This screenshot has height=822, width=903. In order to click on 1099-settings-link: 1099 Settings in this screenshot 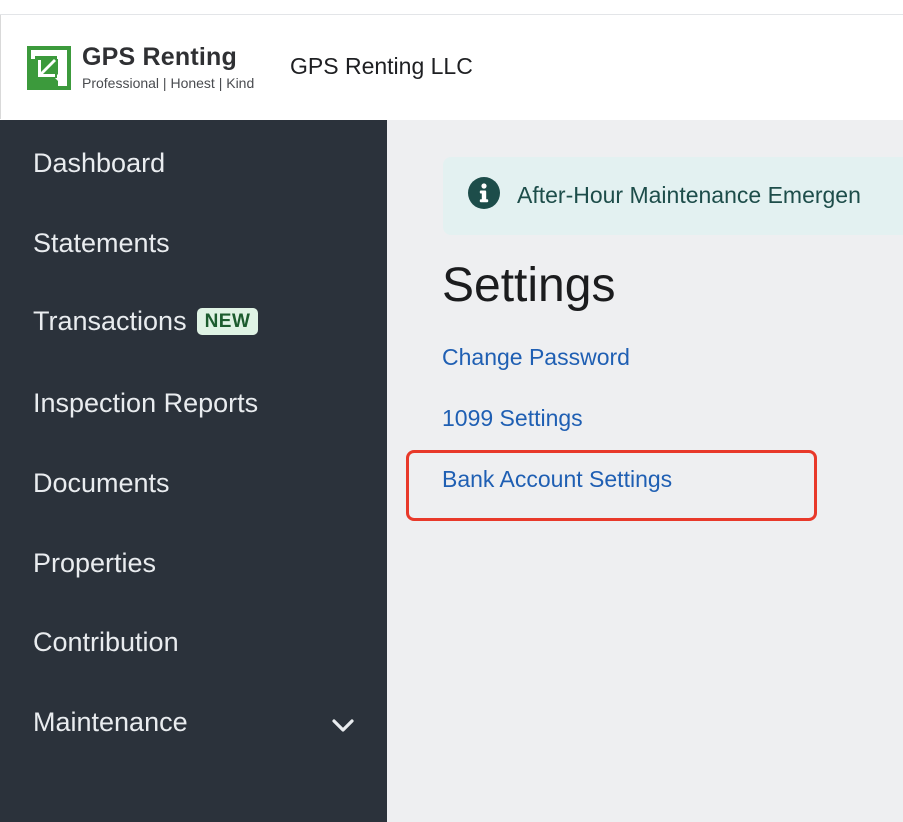, I will do `click(512, 418)`.